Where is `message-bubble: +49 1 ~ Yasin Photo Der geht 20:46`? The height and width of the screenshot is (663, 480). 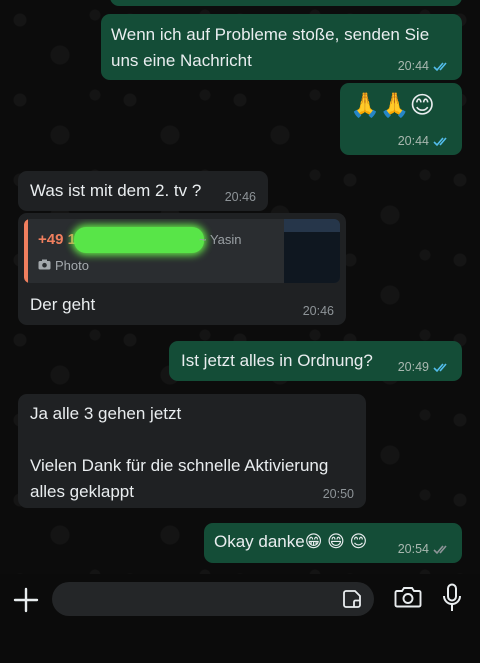 message-bubble: +49 1 ~ Yasin Photo Der geht 20:46 is located at coordinates (182, 269).